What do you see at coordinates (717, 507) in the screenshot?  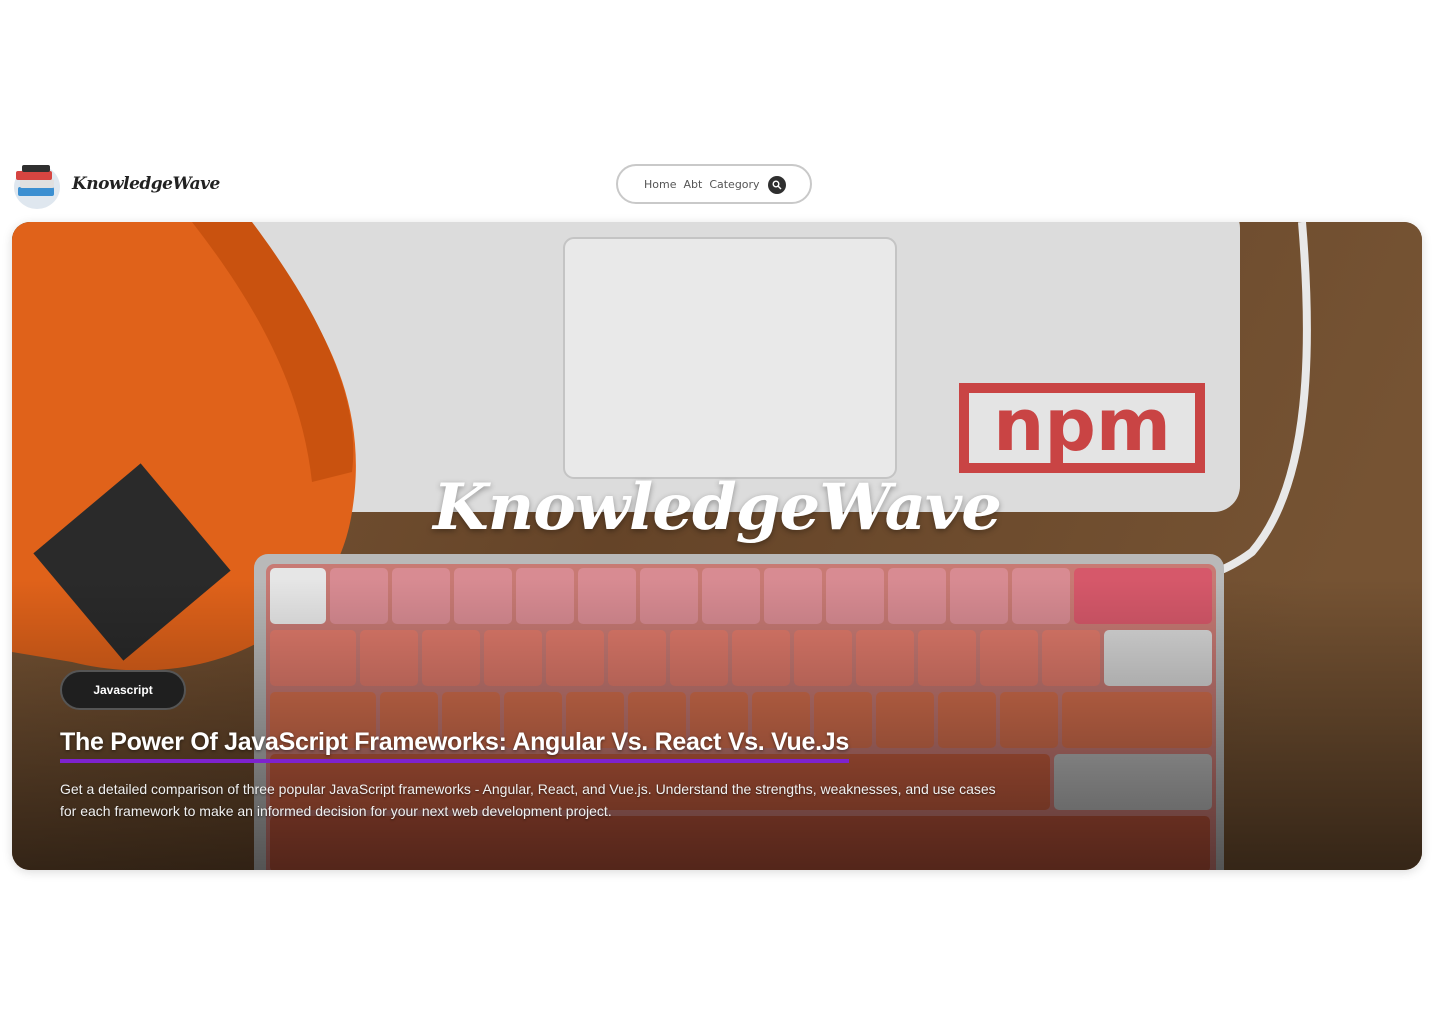 I see `hero-brand-title: KnowledgeWave` at bounding box center [717, 507].